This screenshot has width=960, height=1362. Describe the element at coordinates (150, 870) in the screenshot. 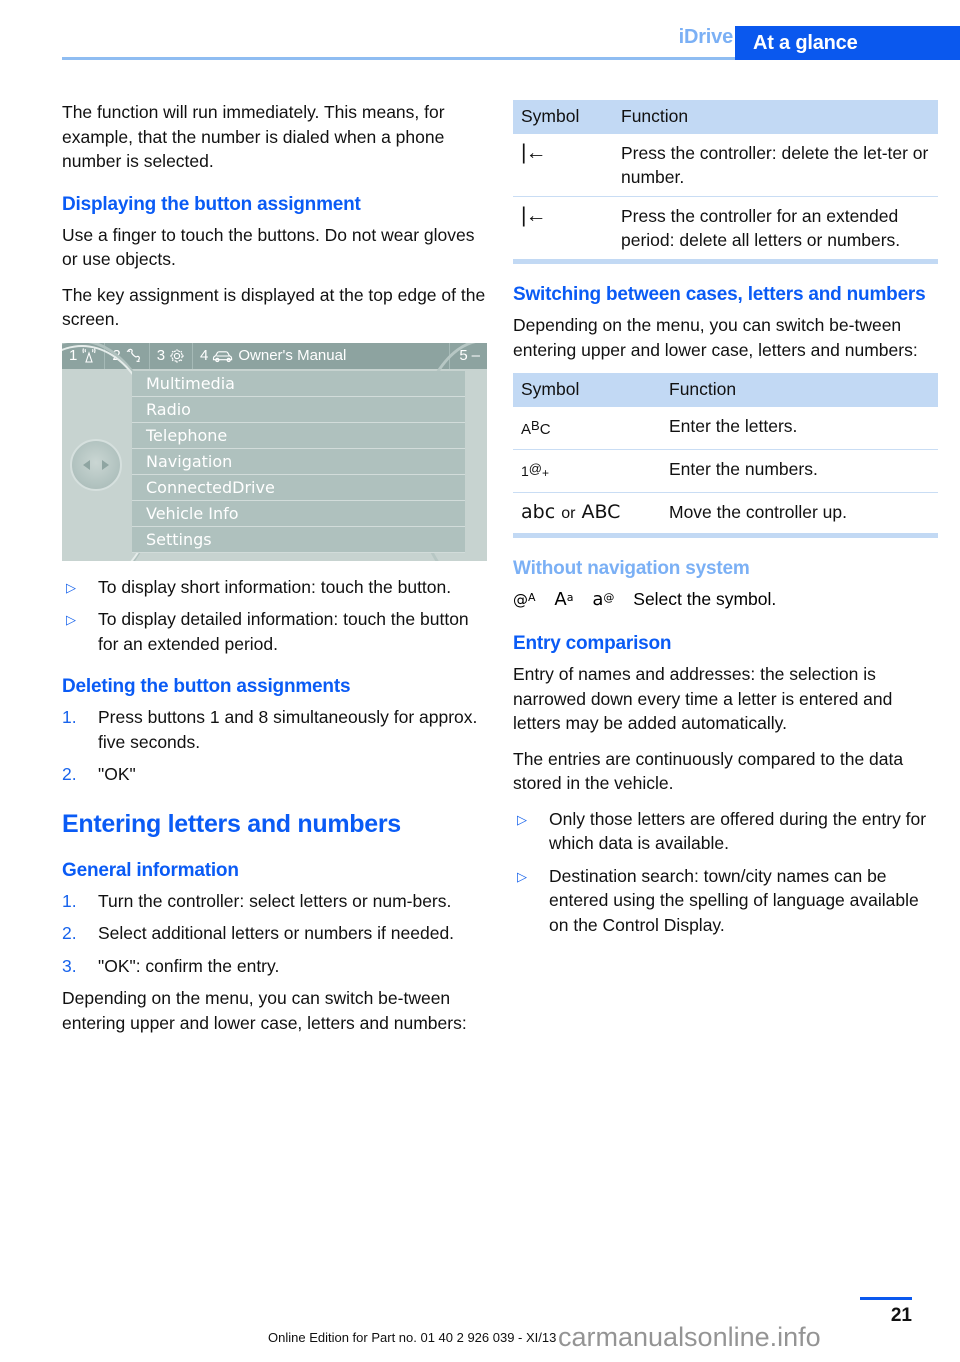

I see `heading-general-information: General information` at that location.